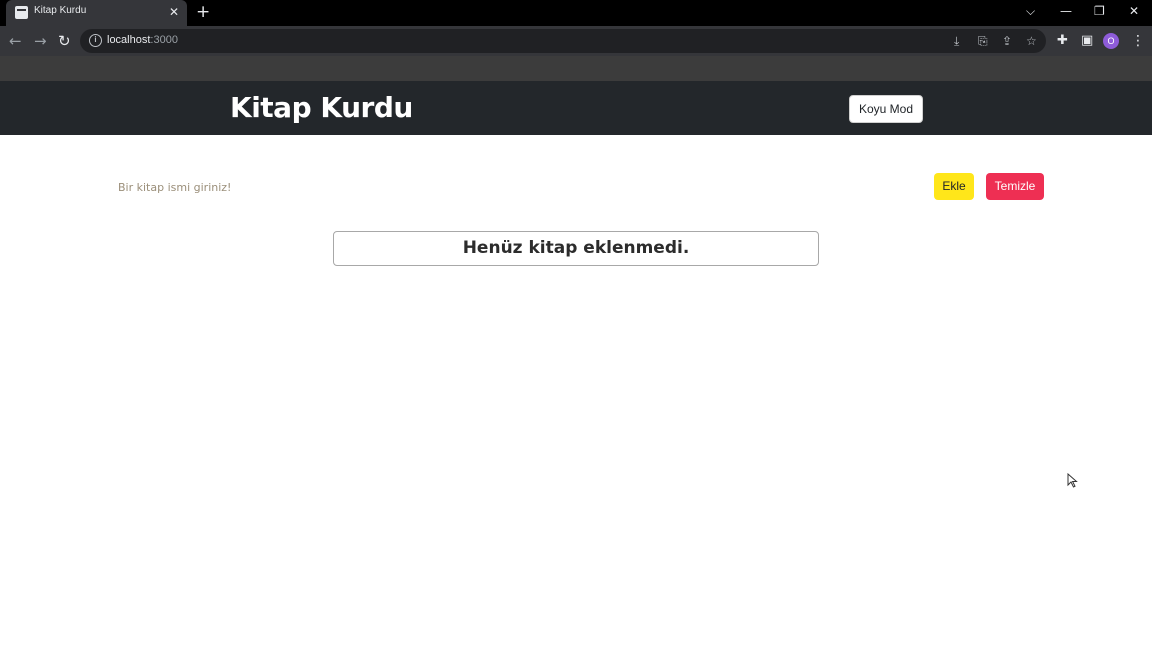 This screenshot has height=648, width=1152. Describe the element at coordinates (40, 41) in the screenshot. I see `forward-icon: →` at that location.